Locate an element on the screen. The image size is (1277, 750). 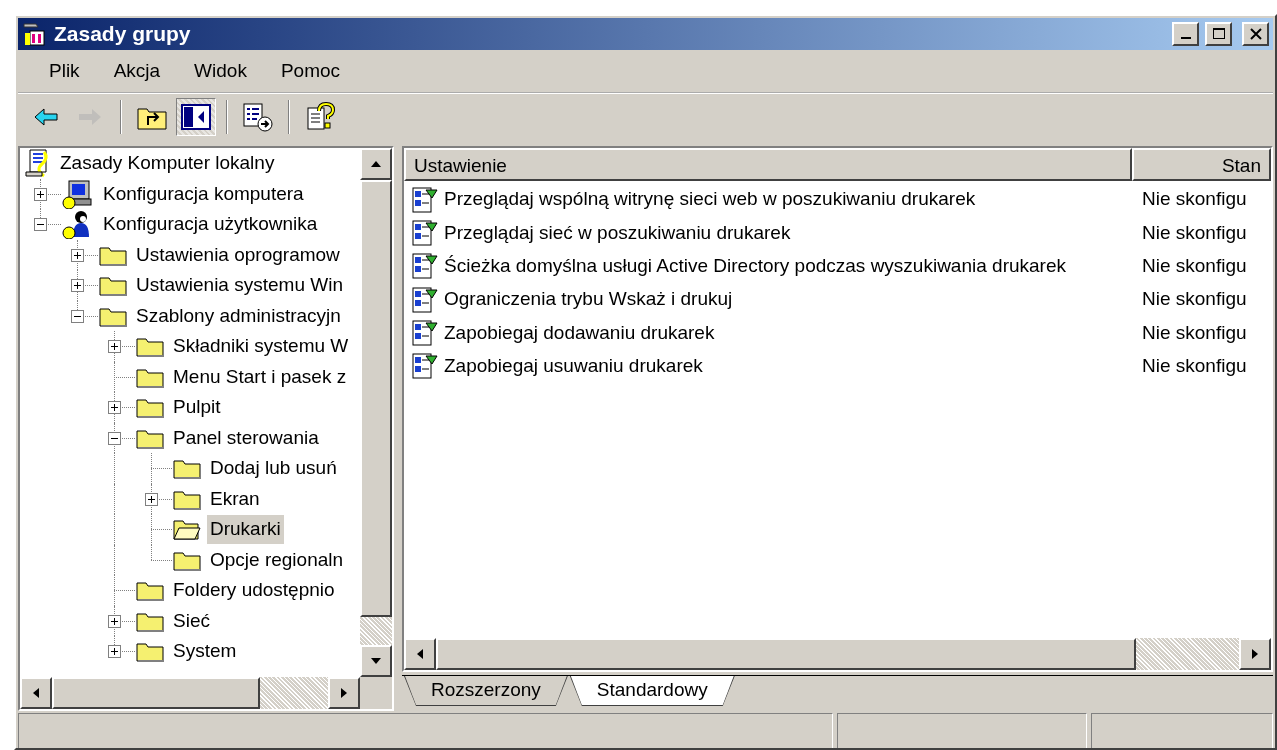
window-title: Zasady grupy is located at coordinates (122, 34).